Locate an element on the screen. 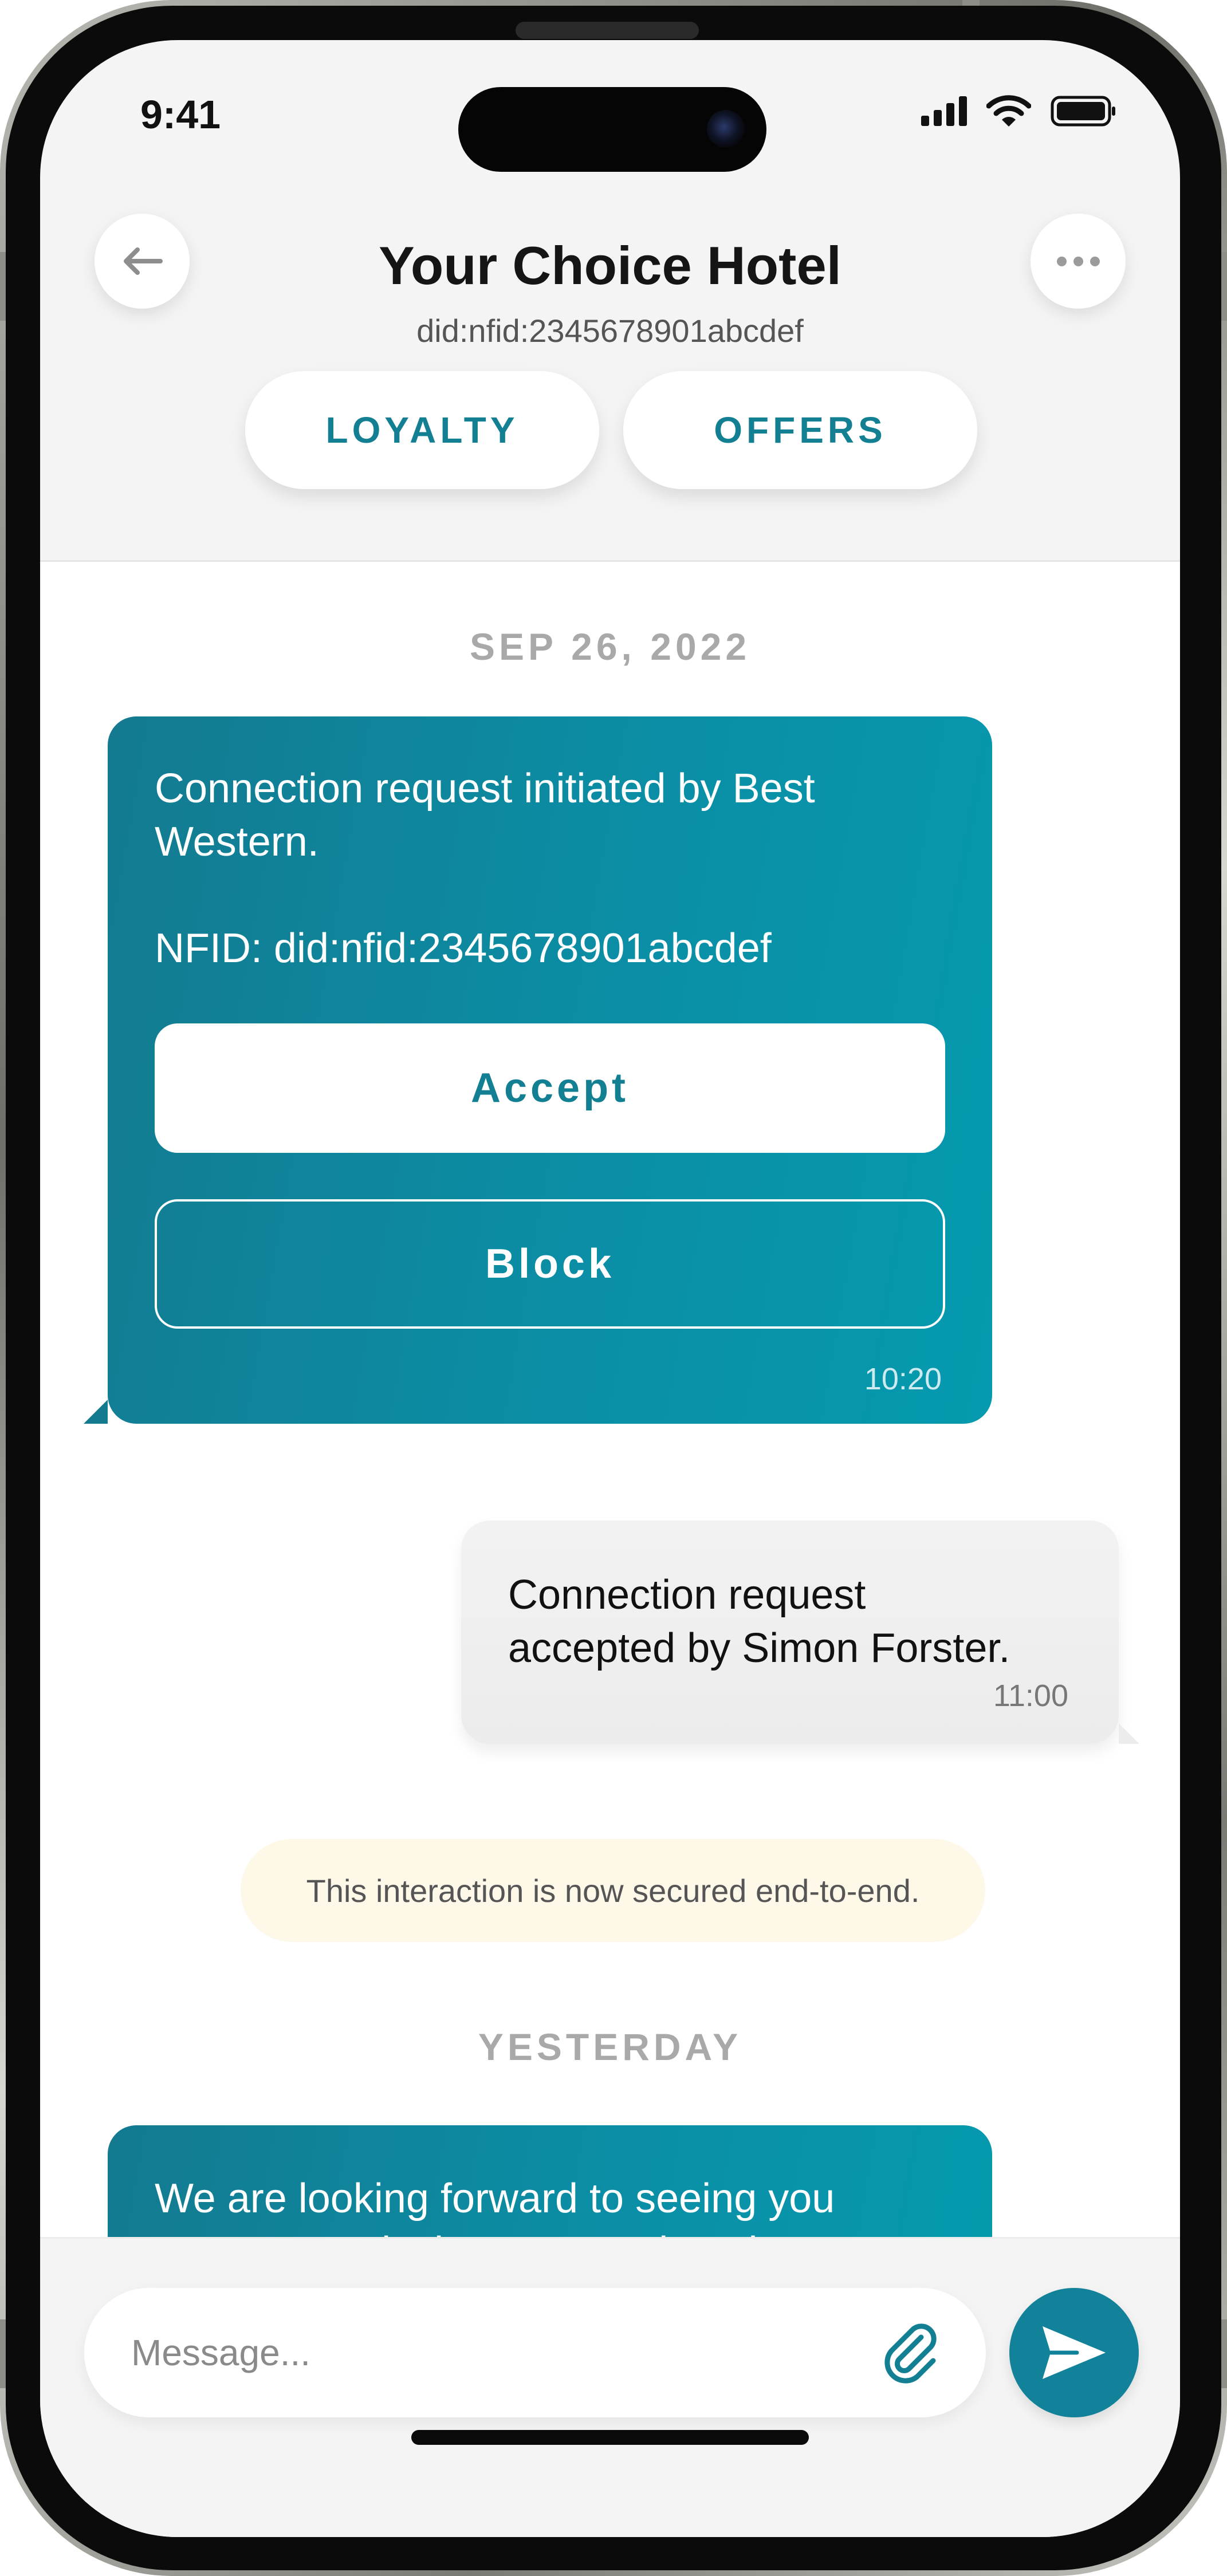 This screenshot has height=2576, width=1227. tab-offers: OFFERS is located at coordinates (800, 430).